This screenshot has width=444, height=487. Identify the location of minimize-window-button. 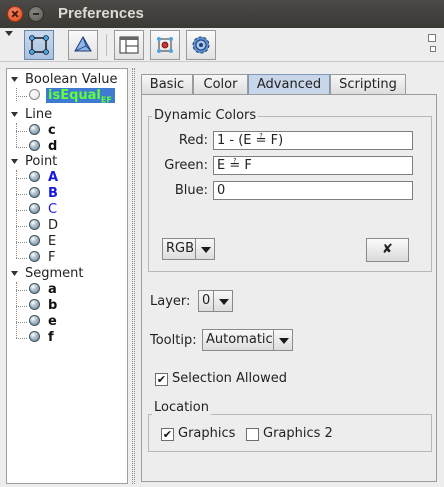
(36, 14).